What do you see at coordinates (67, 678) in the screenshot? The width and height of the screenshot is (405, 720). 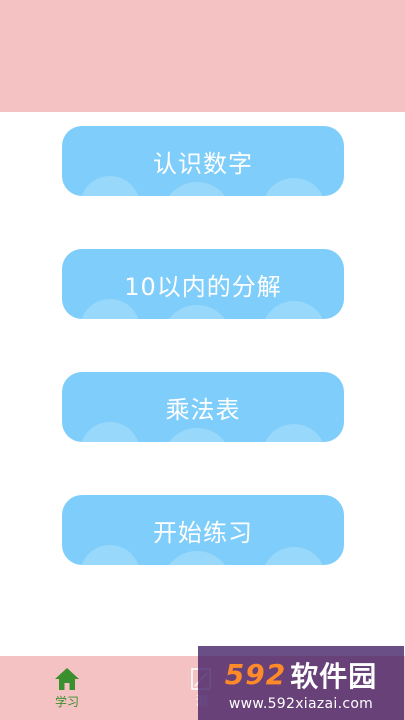 I see `home-icon` at bounding box center [67, 678].